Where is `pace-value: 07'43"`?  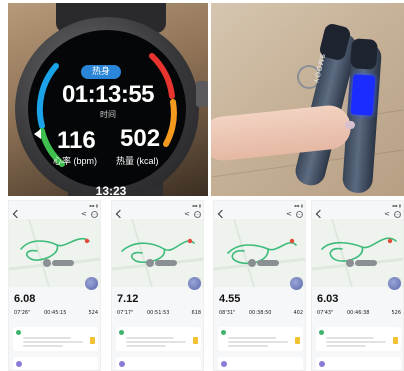
pace-value: 07'43" is located at coordinates (325, 313).